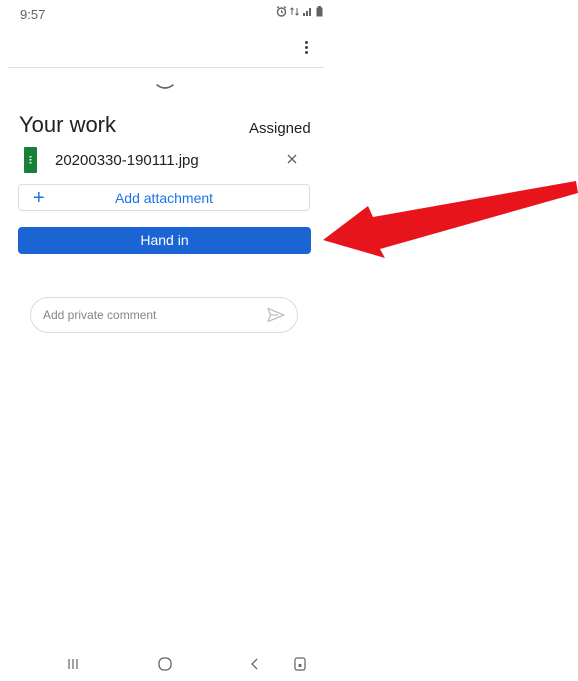 Image resolution: width=578 pixels, height=681 pixels. What do you see at coordinates (165, 87) in the screenshot?
I see `chevron-down-icon` at bounding box center [165, 87].